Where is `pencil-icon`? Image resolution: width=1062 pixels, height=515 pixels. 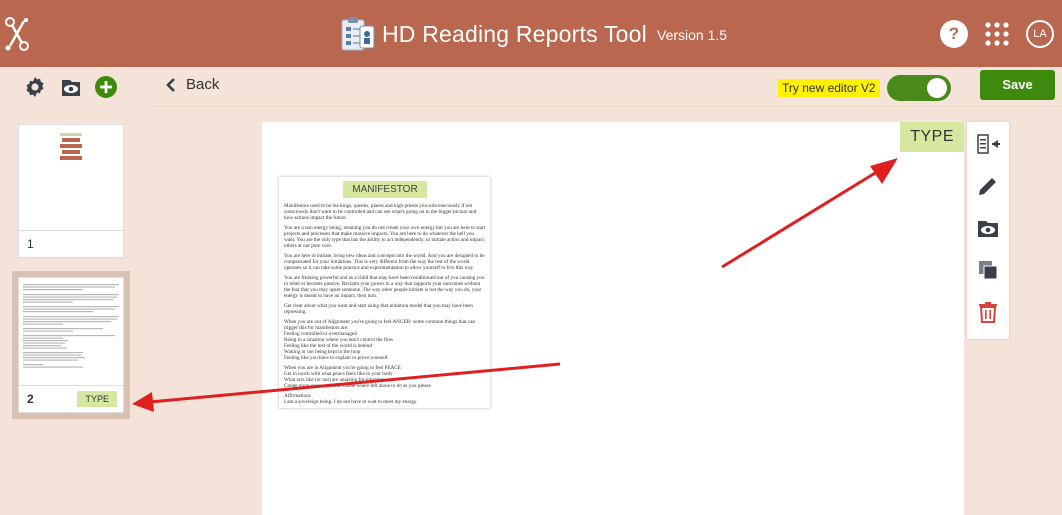 pencil-icon is located at coordinates (988, 186).